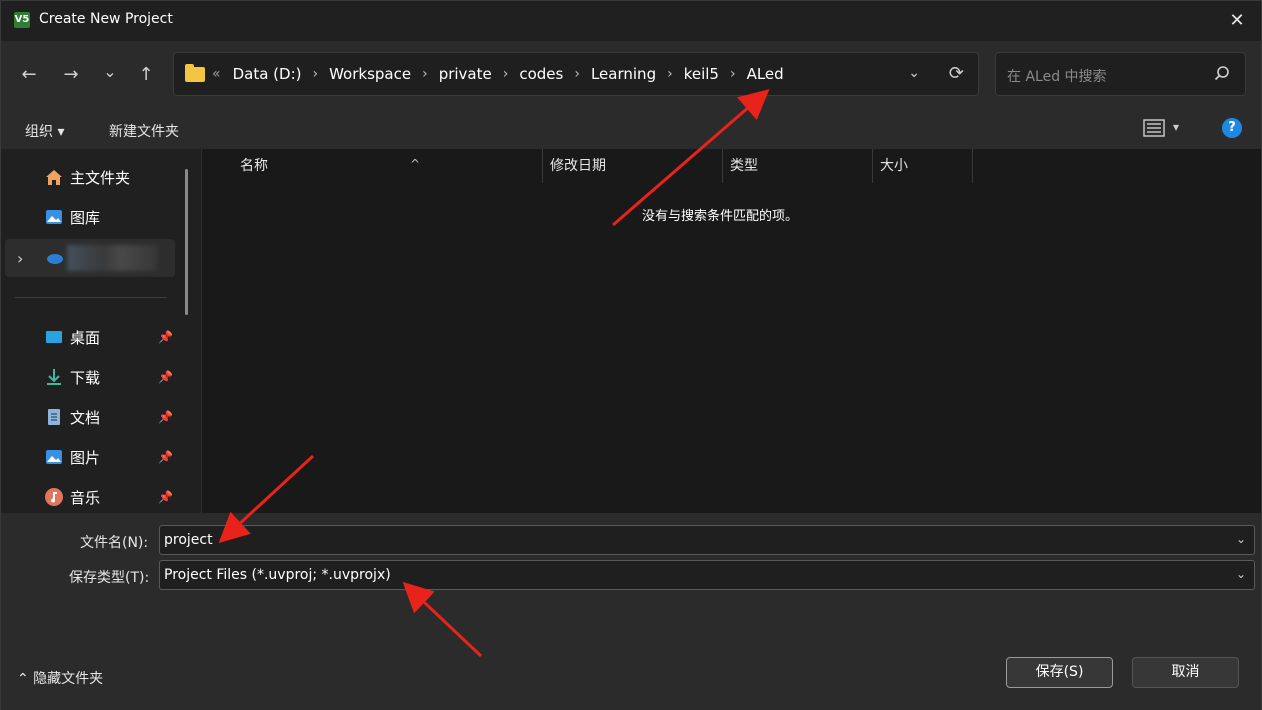  What do you see at coordinates (44, 131) in the screenshot?
I see `organize-button: 组织 ▾` at bounding box center [44, 131].